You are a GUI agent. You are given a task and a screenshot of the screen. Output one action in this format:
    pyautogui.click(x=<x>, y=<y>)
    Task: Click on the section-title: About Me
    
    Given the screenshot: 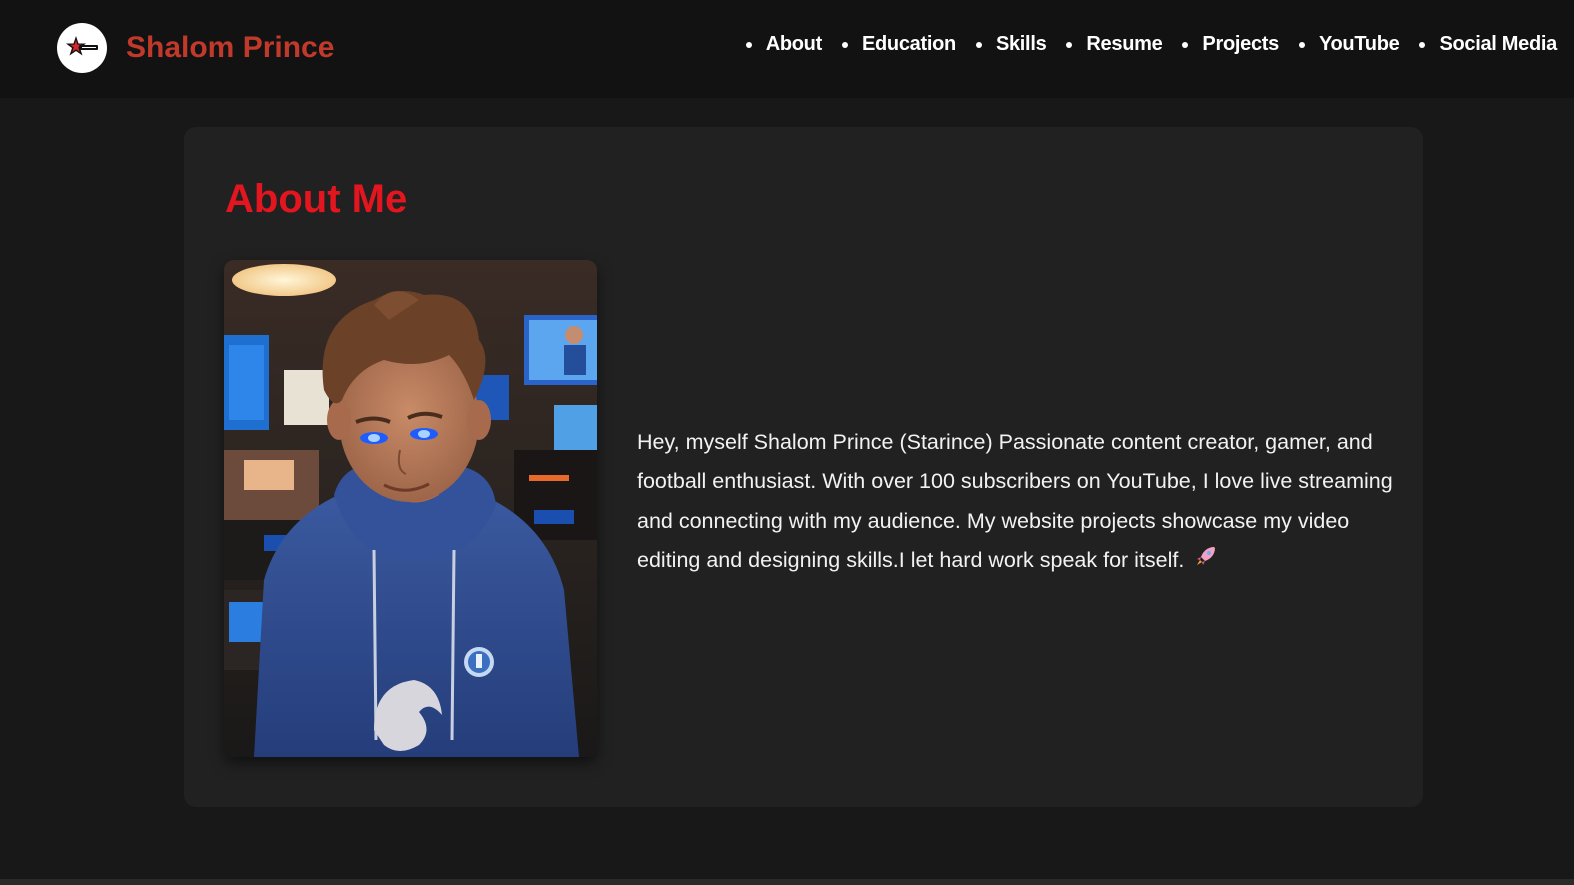 What is the action you would take?
    pyautogui.click(x=316, y=199)
    